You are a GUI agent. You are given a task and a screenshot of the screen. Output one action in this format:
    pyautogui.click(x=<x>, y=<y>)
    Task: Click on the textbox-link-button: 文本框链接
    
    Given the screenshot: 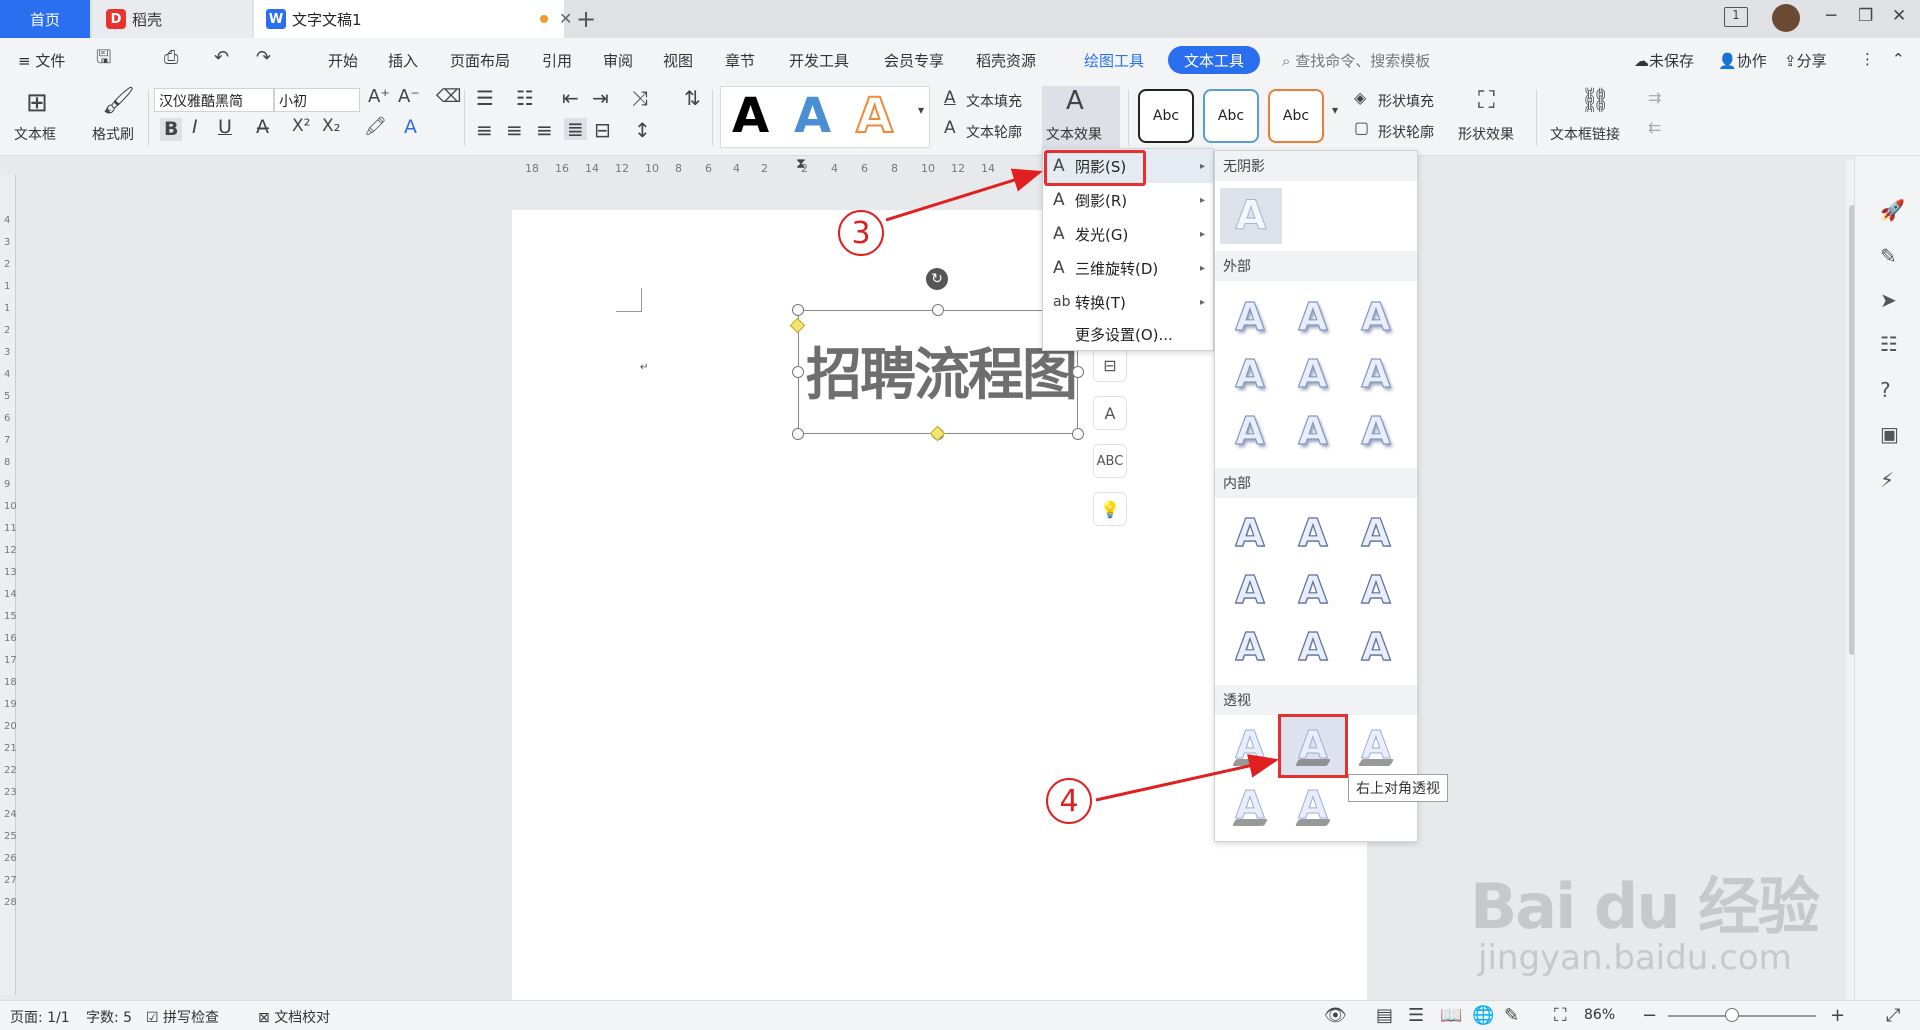 What is the action you would take?
    pyautogui.click(x=1585, y=134)
    